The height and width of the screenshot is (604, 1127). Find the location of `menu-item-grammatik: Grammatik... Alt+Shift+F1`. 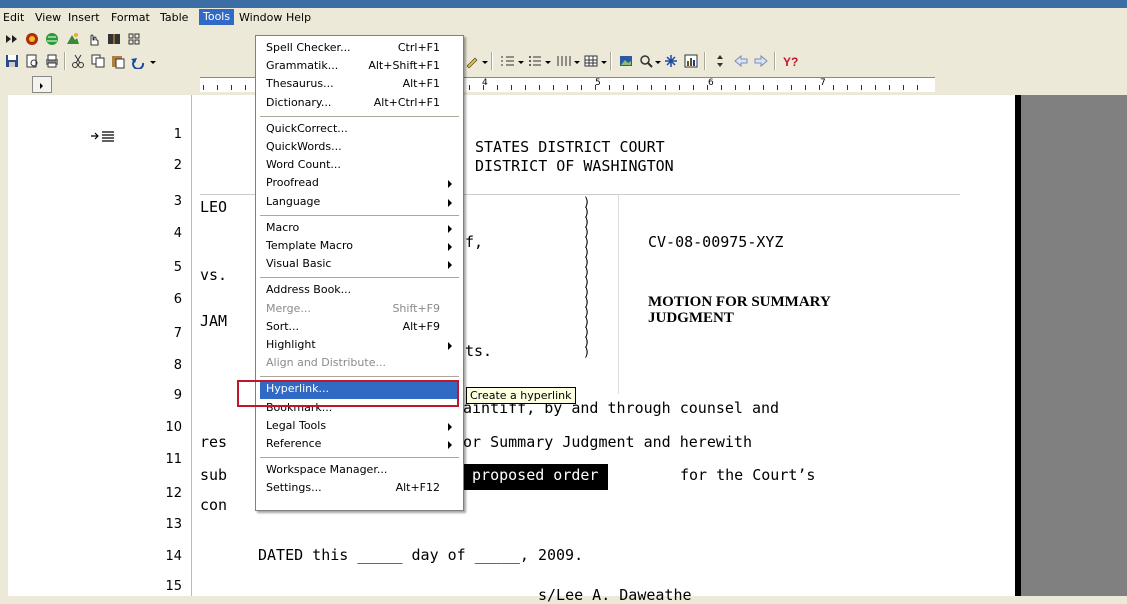

menu-item-grammatik: Grammatik... Alt+Shift+F1 is located at coordinates (361, 67).